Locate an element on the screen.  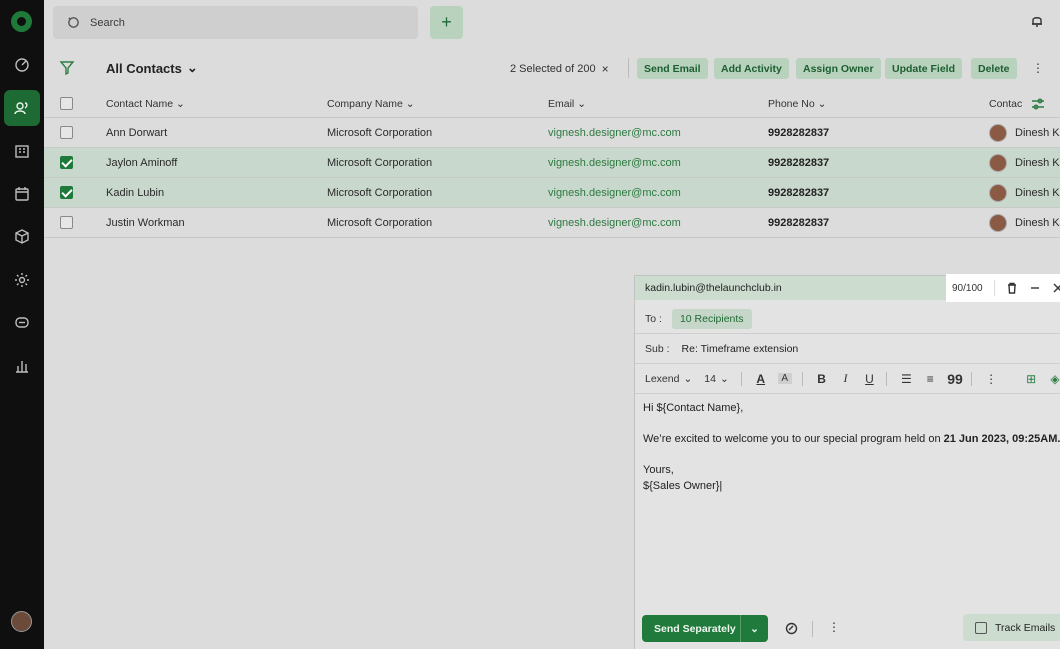
left-nav-rail is located at coordinates (22, 324).